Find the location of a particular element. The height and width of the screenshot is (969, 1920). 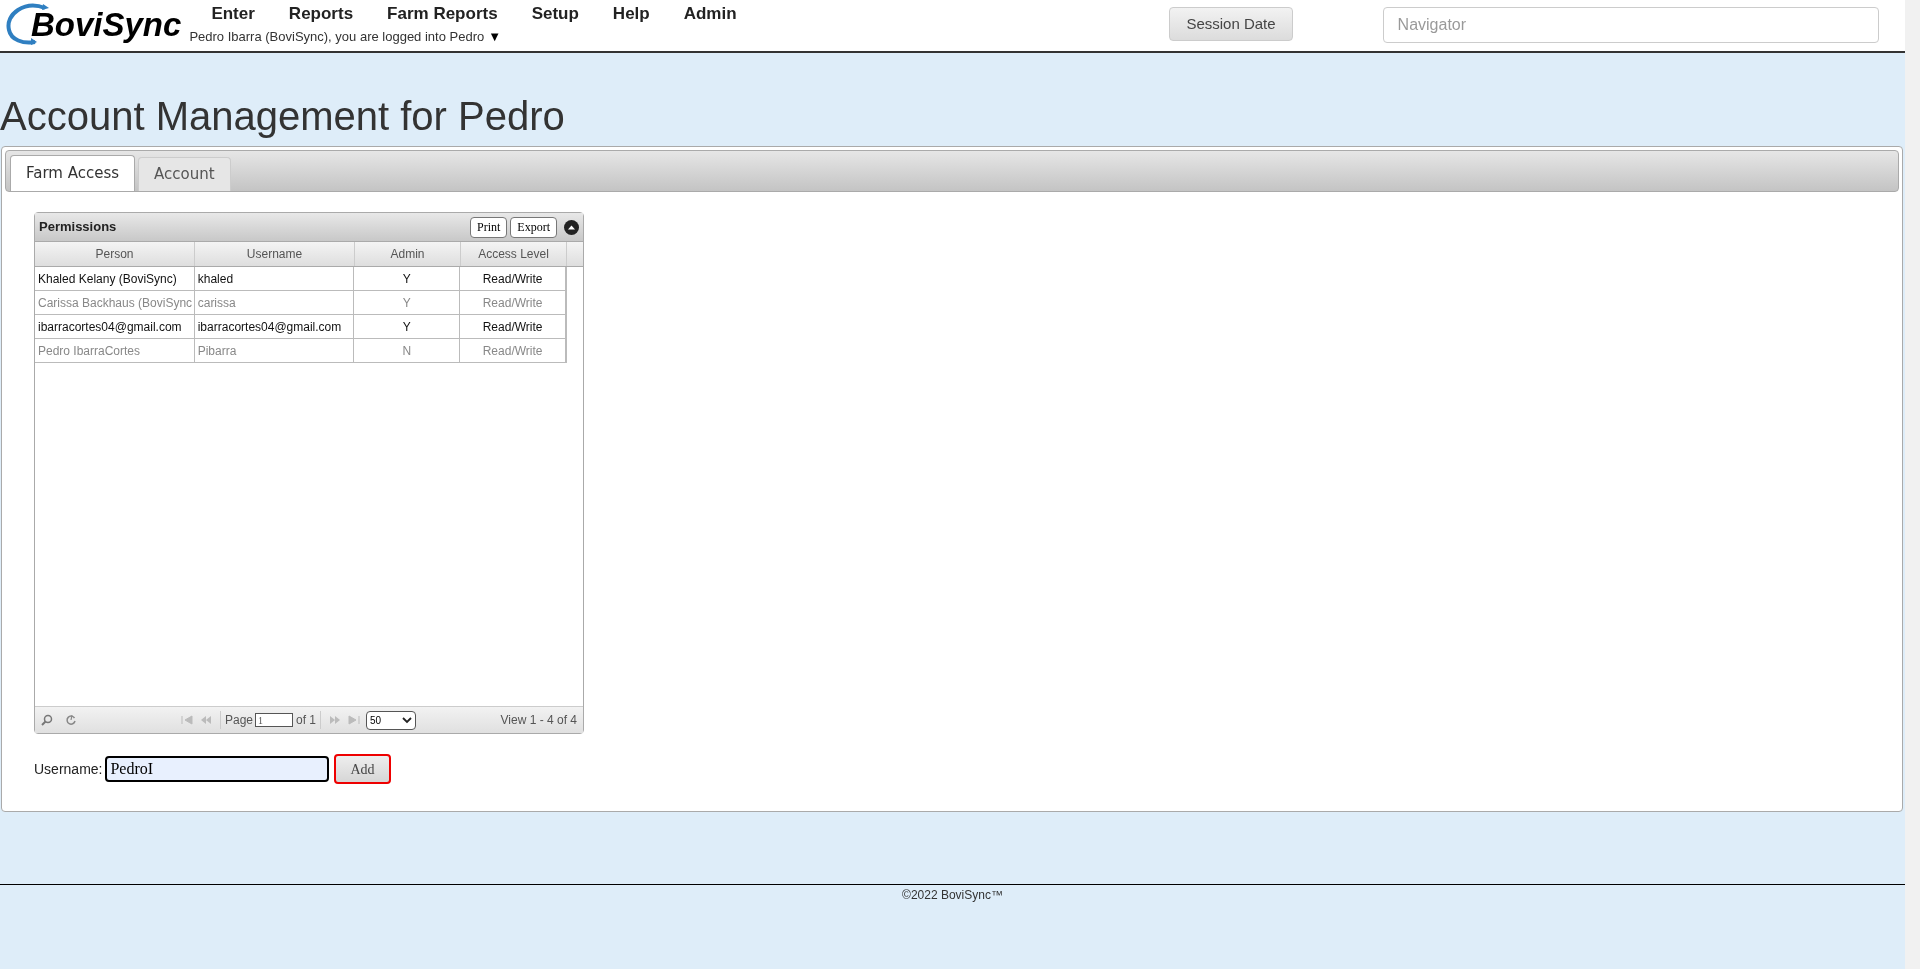

refresh-icon is located at coordinates (71, 720).